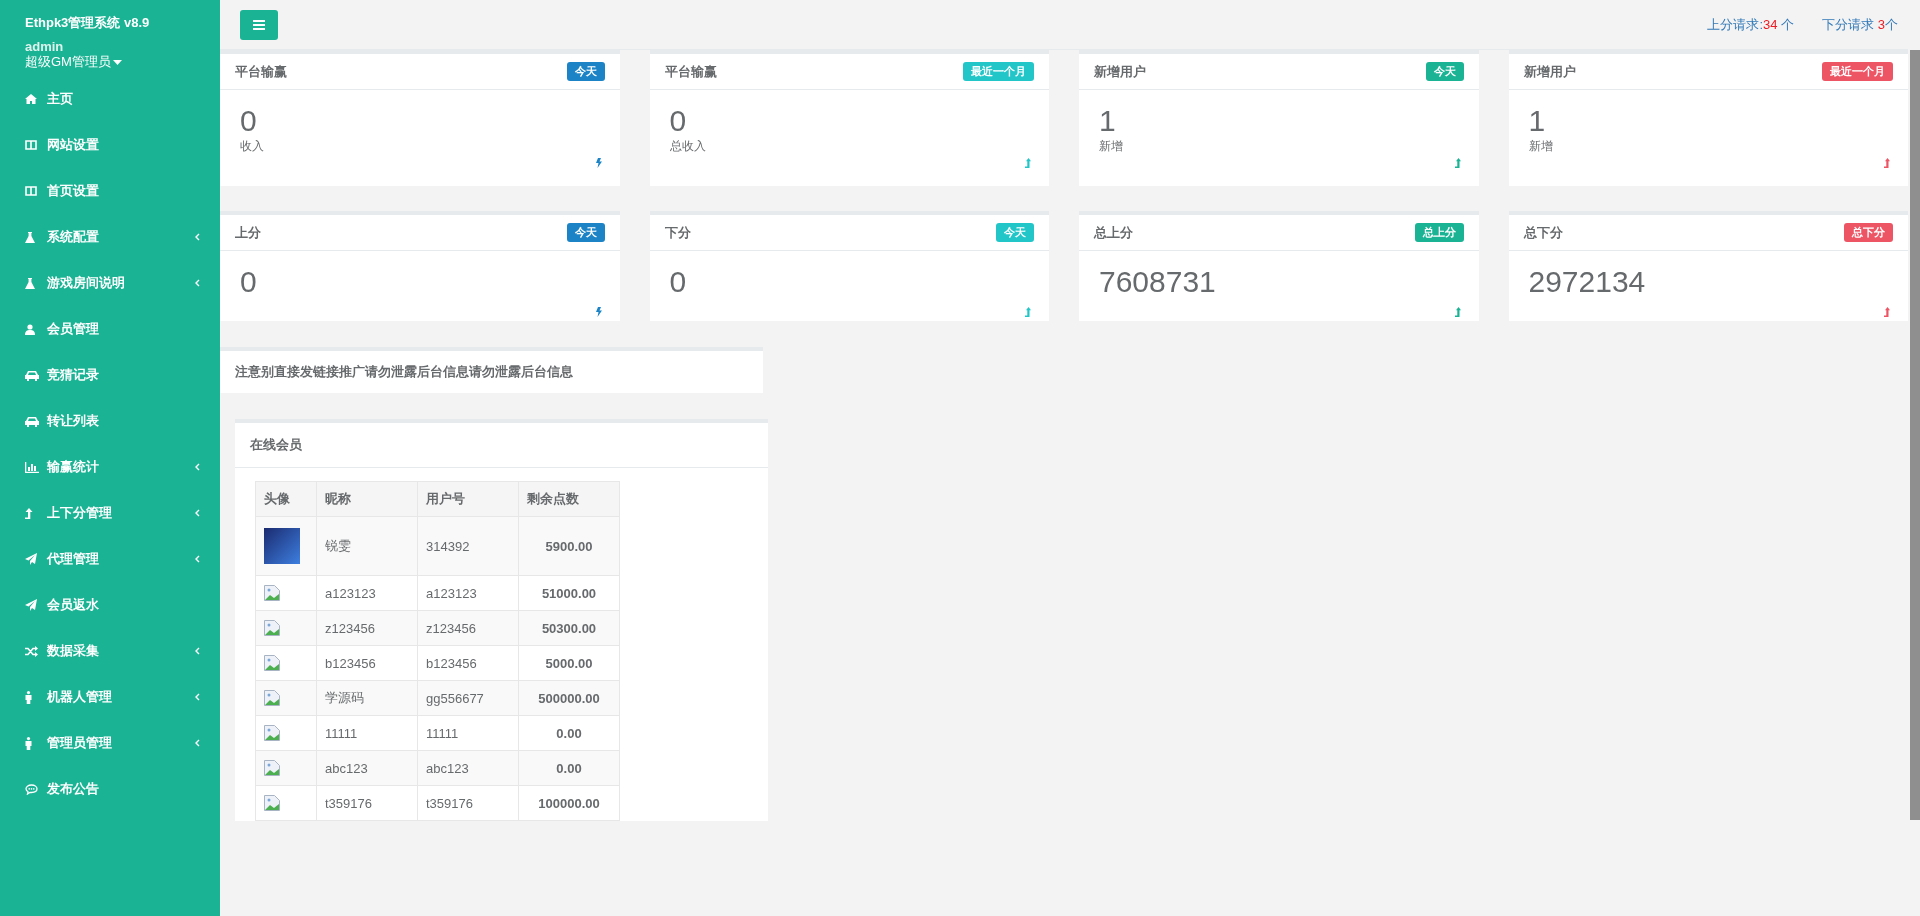 The image size is (1920, 916). Describe the element at coordinates (110, 467) in the screenshot. I see `sidebar-item: 输赢统计` at that location.